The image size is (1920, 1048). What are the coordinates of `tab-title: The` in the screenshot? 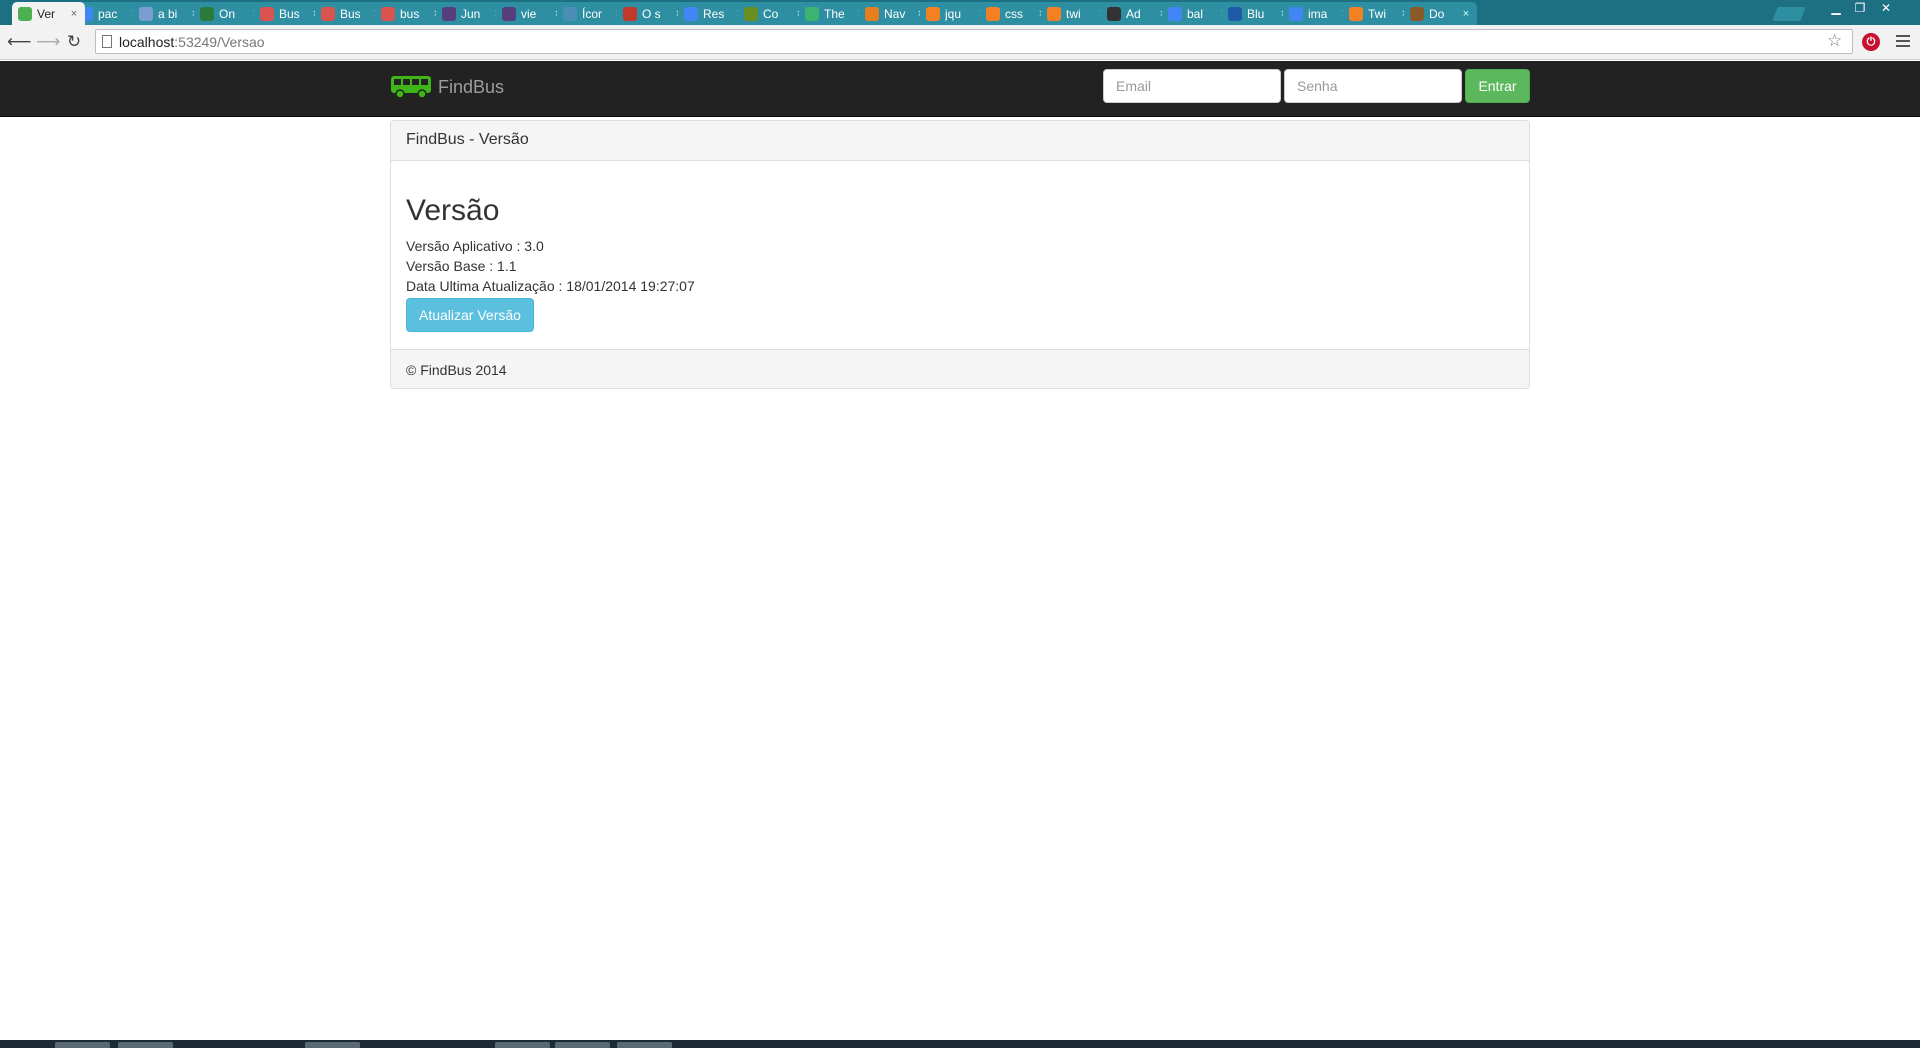 It's located at (834, 13).